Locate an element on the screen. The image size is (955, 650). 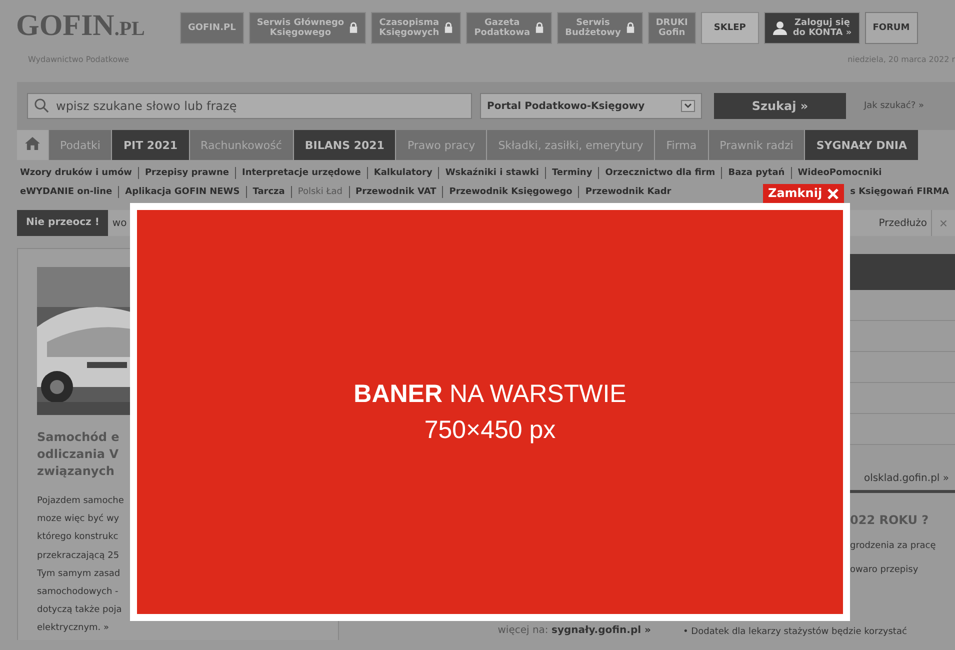
user-icon is located at coordinates (780, 28).